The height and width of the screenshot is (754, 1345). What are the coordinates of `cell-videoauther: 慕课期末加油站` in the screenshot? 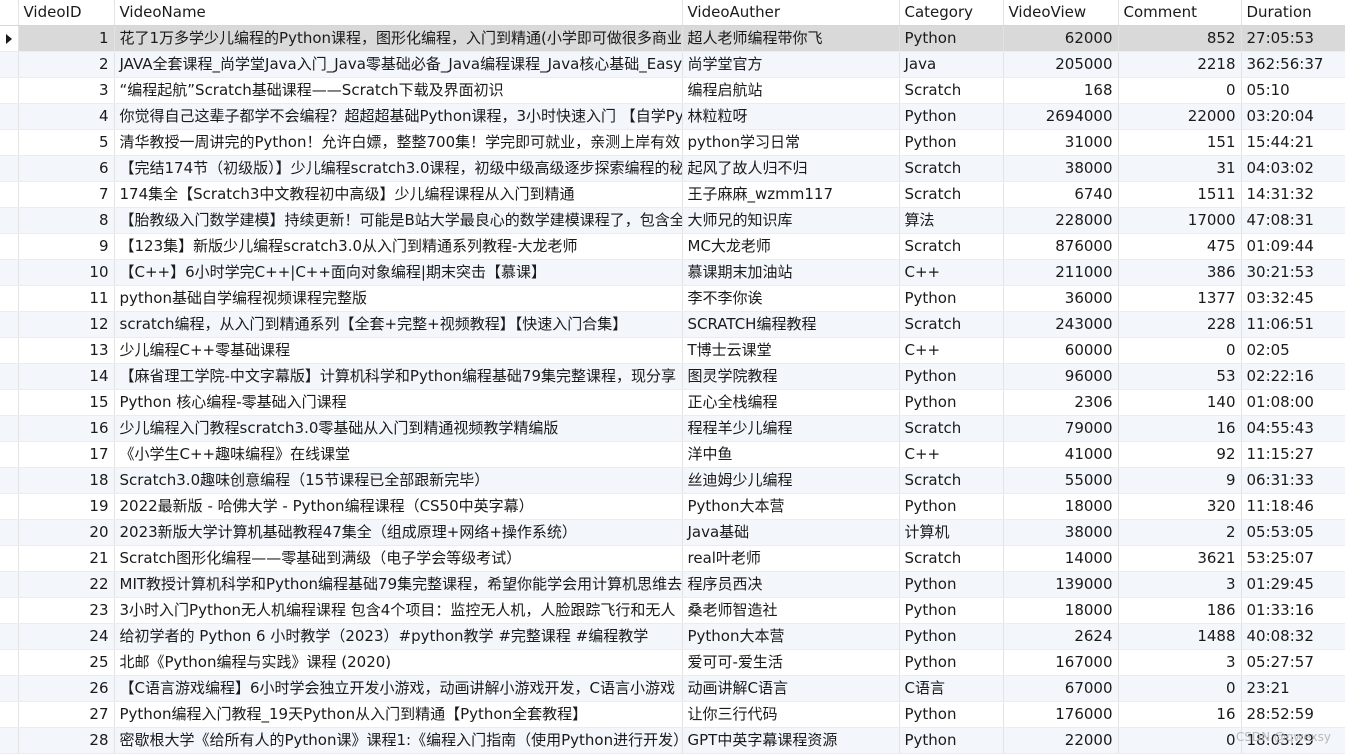 It's located at (790, 273).